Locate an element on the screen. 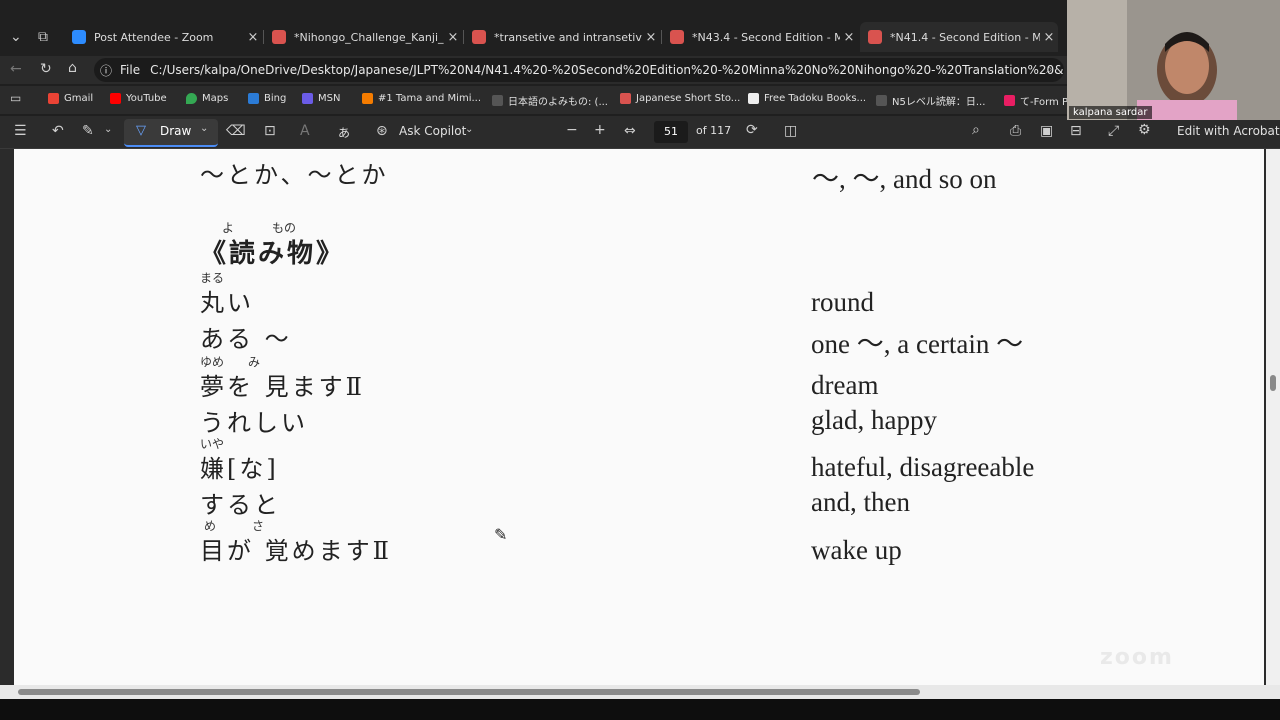 This screenshot has height=720, width=1280. bookmark-bing: Bing is located at coordinates (267, 98).